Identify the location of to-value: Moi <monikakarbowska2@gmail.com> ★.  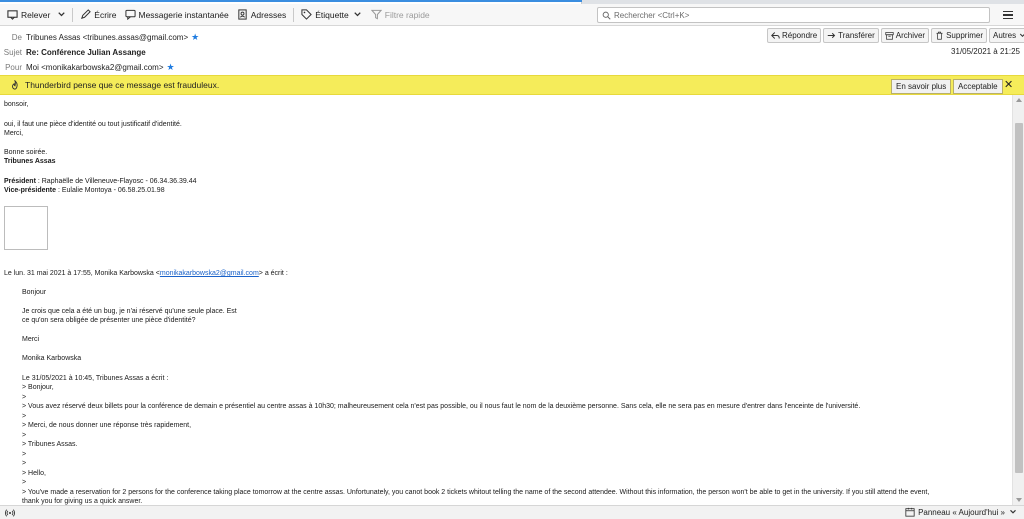
(100, 67).